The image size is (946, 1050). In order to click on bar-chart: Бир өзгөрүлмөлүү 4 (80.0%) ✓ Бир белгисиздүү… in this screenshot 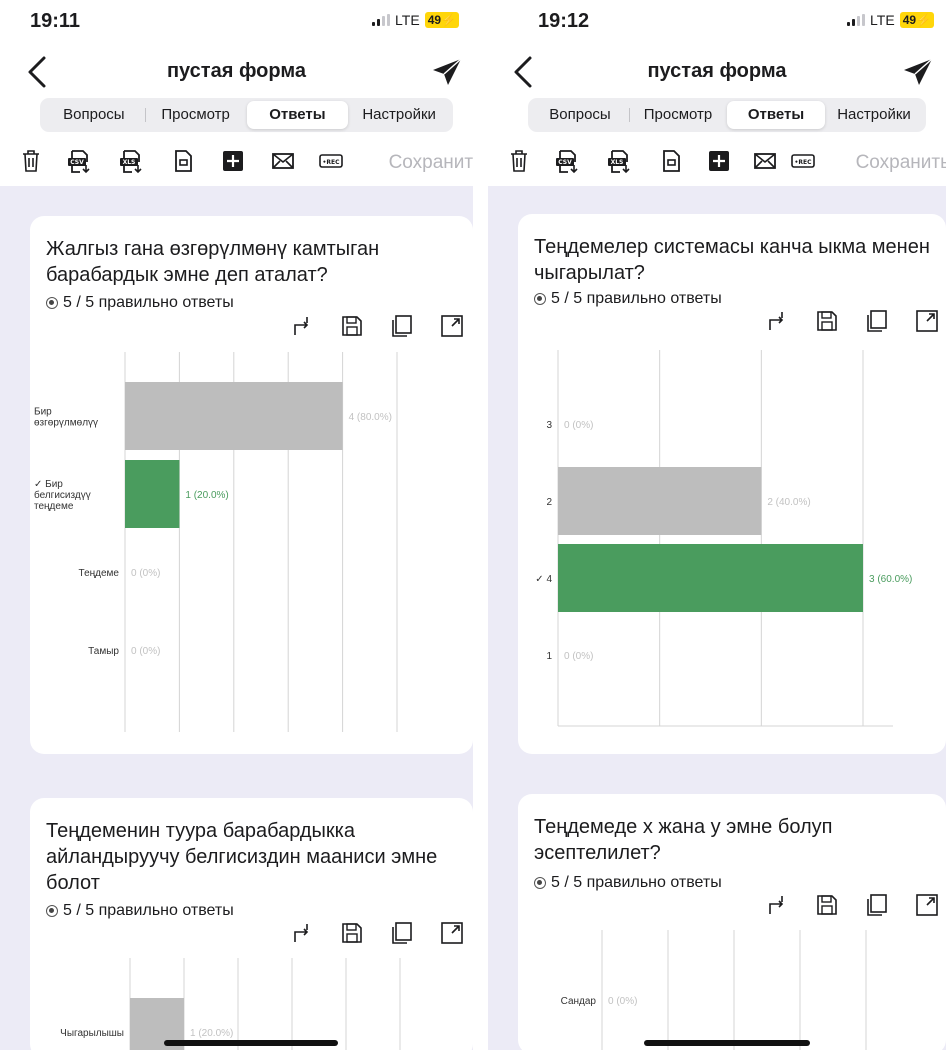, I will do `click(216, 542)`.